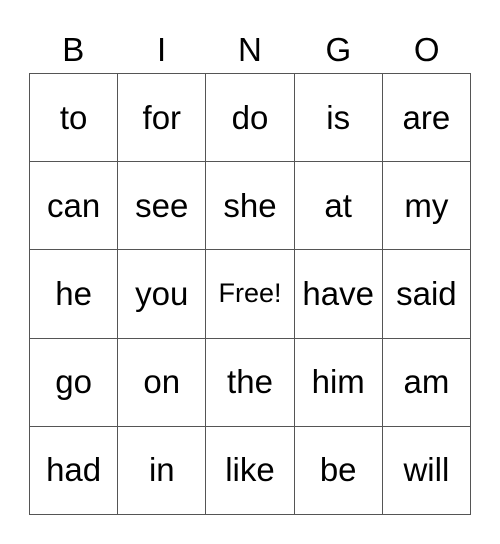 Image resolution: width=500 pixels, height=544 pixels. I want to click on bingo-cell: my, so click(426, 206).